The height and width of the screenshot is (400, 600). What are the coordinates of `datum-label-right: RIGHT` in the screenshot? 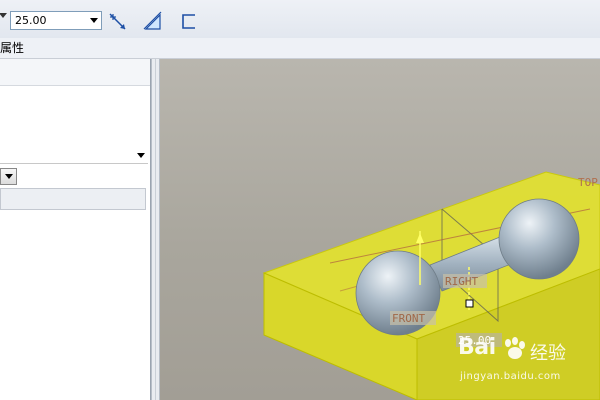 It's located at (461, 281).